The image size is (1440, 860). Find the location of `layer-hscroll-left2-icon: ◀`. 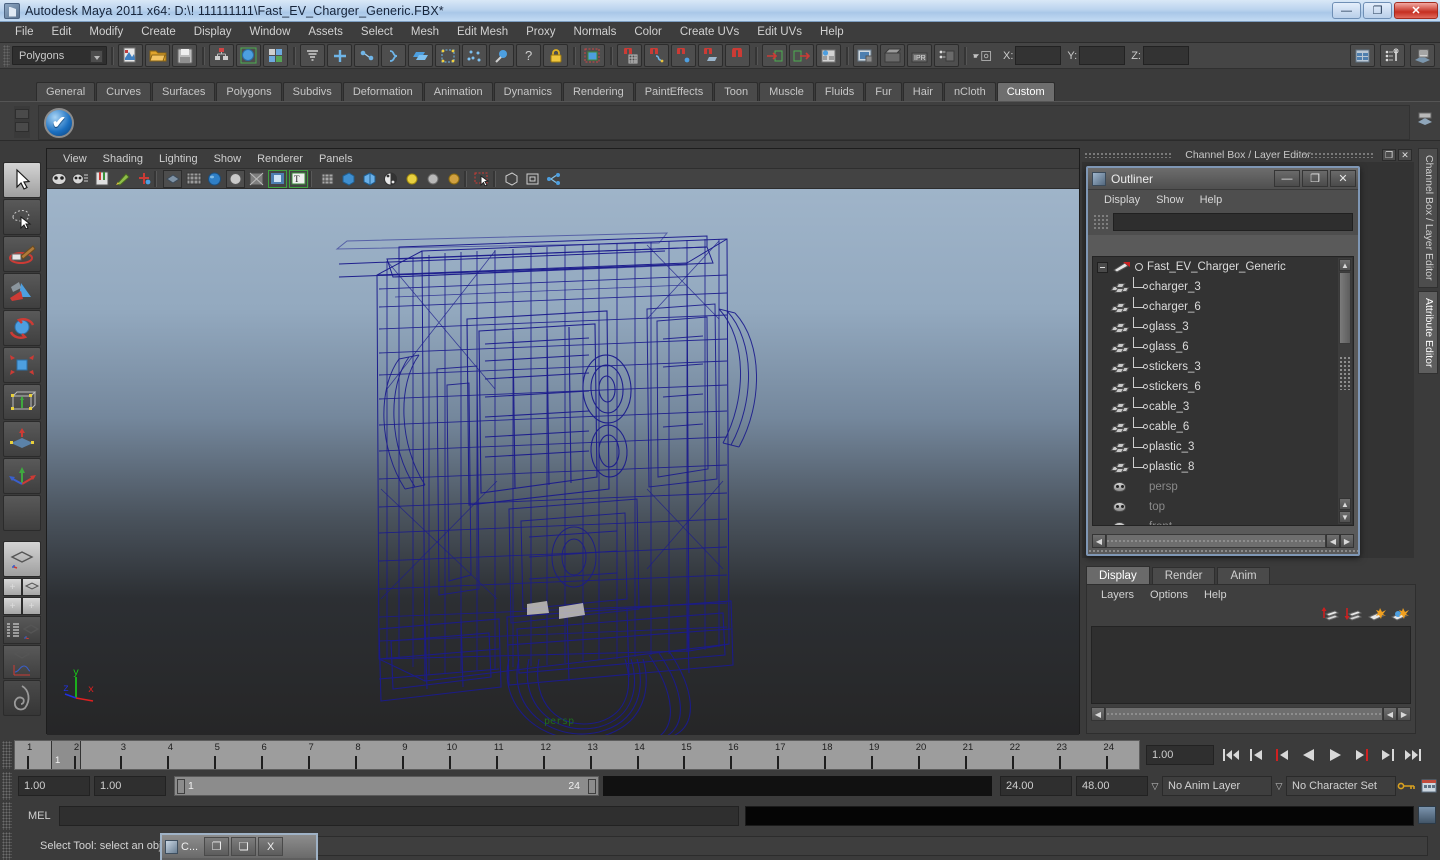

layer-hscroll-left2-icon: ◀ is located at coordinates (1390, 714).